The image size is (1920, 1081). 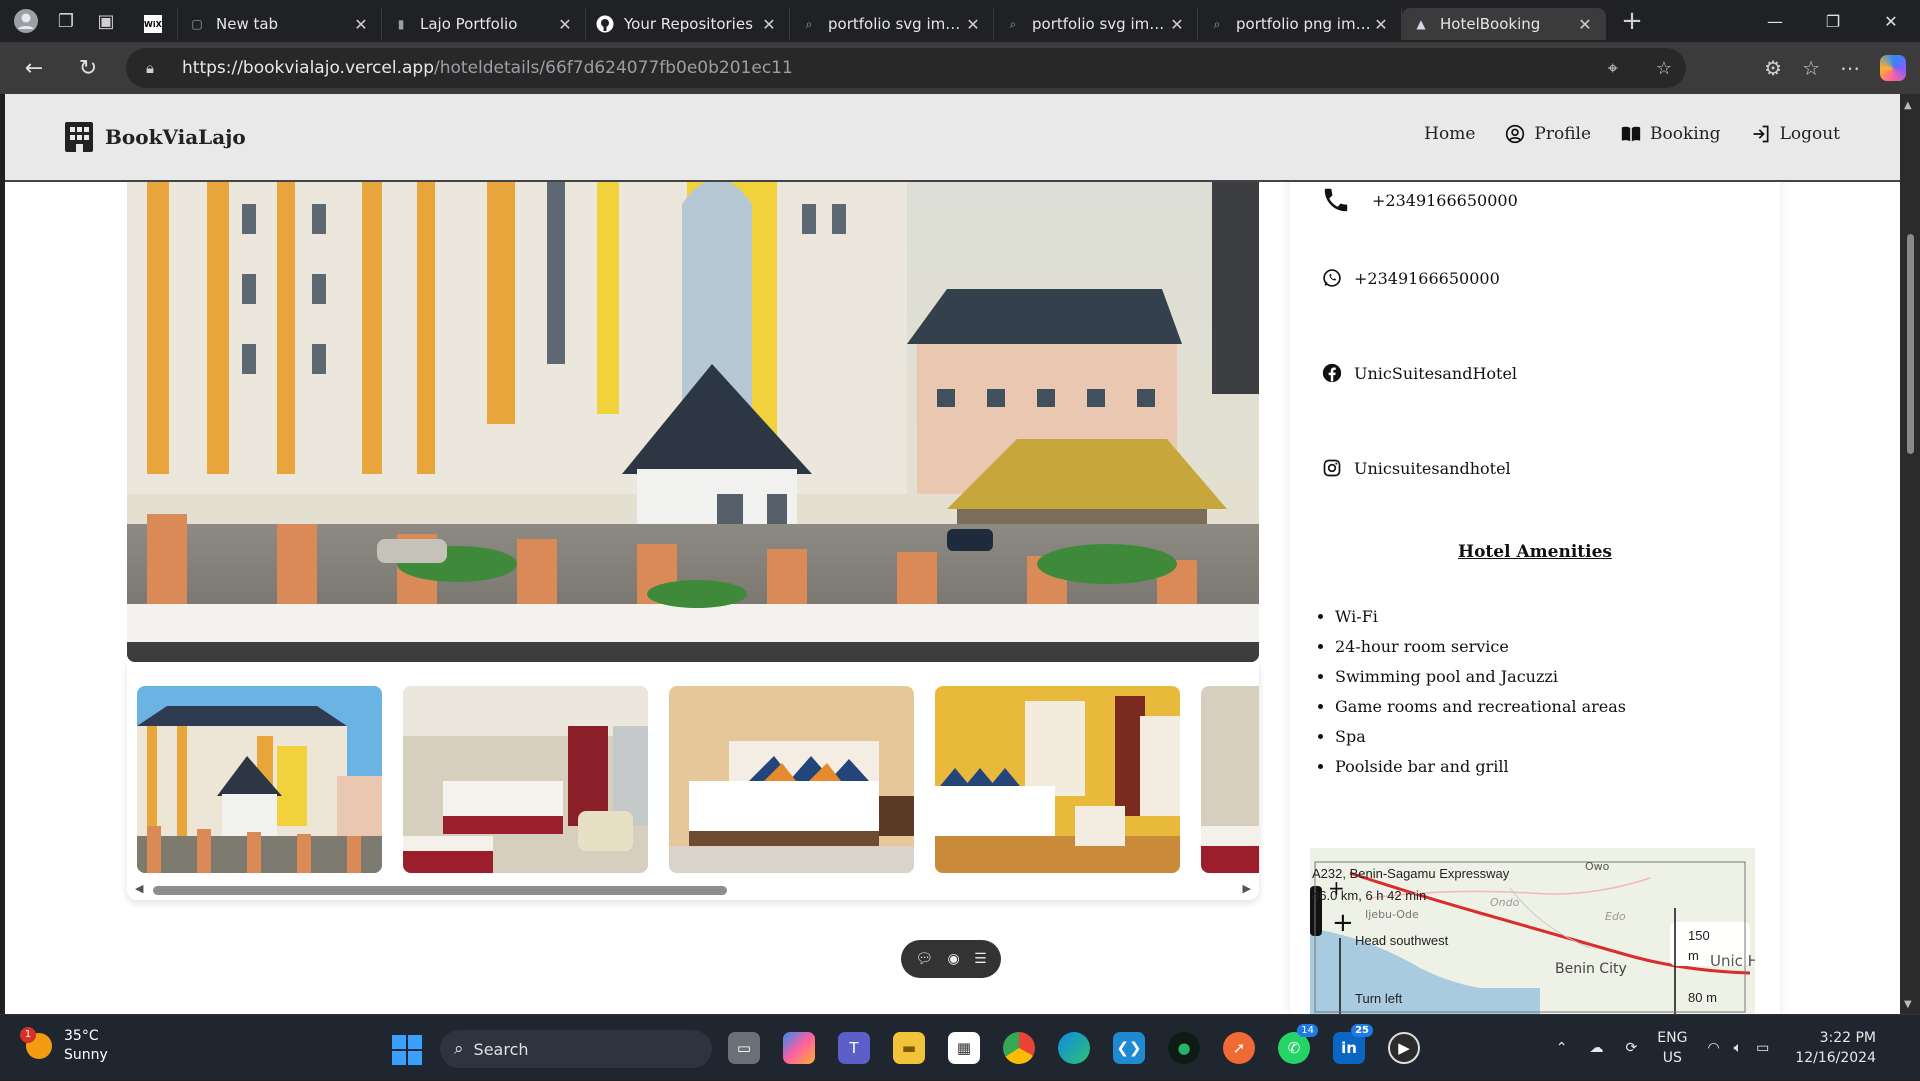 I want to click on tab-portfolio-svg-1: ⌕ portfolio svg image ✕, so click(x=892, y=24).